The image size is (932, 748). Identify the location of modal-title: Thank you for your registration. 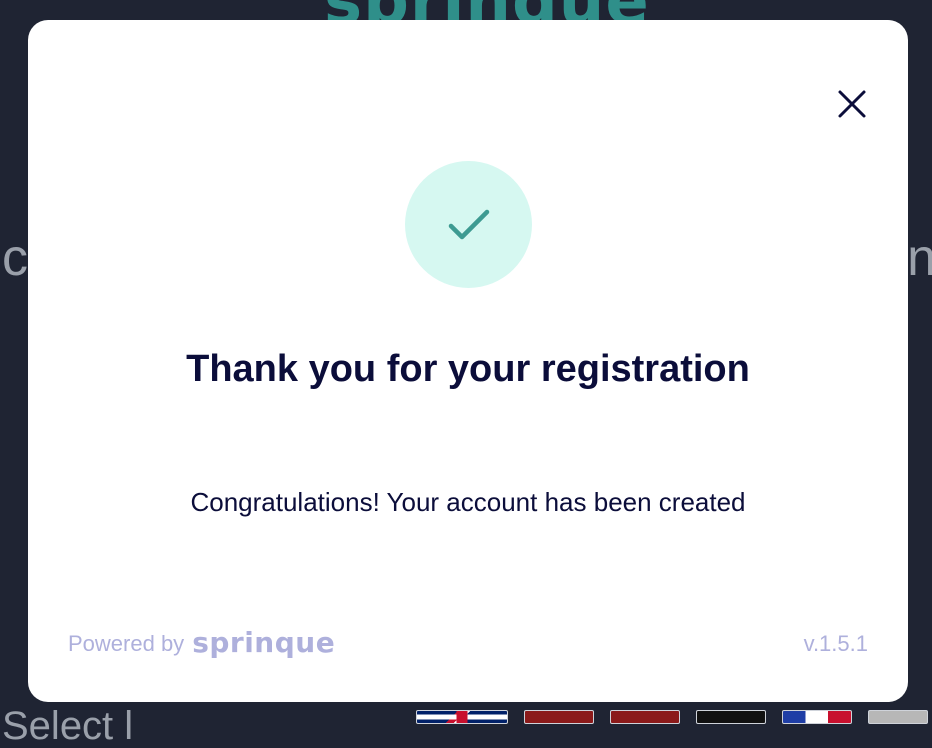
(468, 369).